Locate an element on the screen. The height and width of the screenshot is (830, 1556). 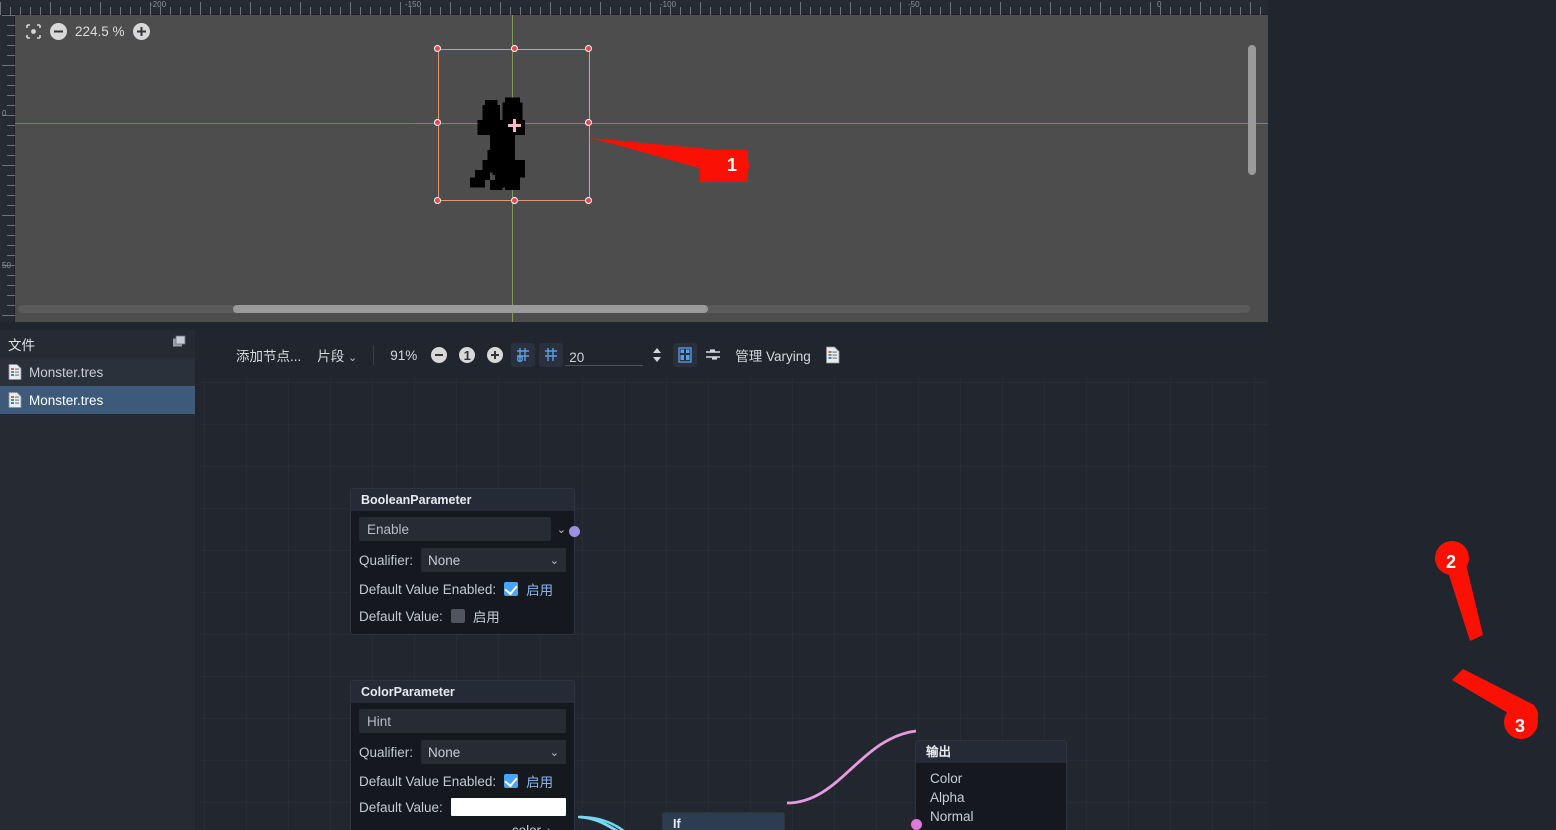
zoom-level-label: 224.5 % is located at coordinates (100, 31).